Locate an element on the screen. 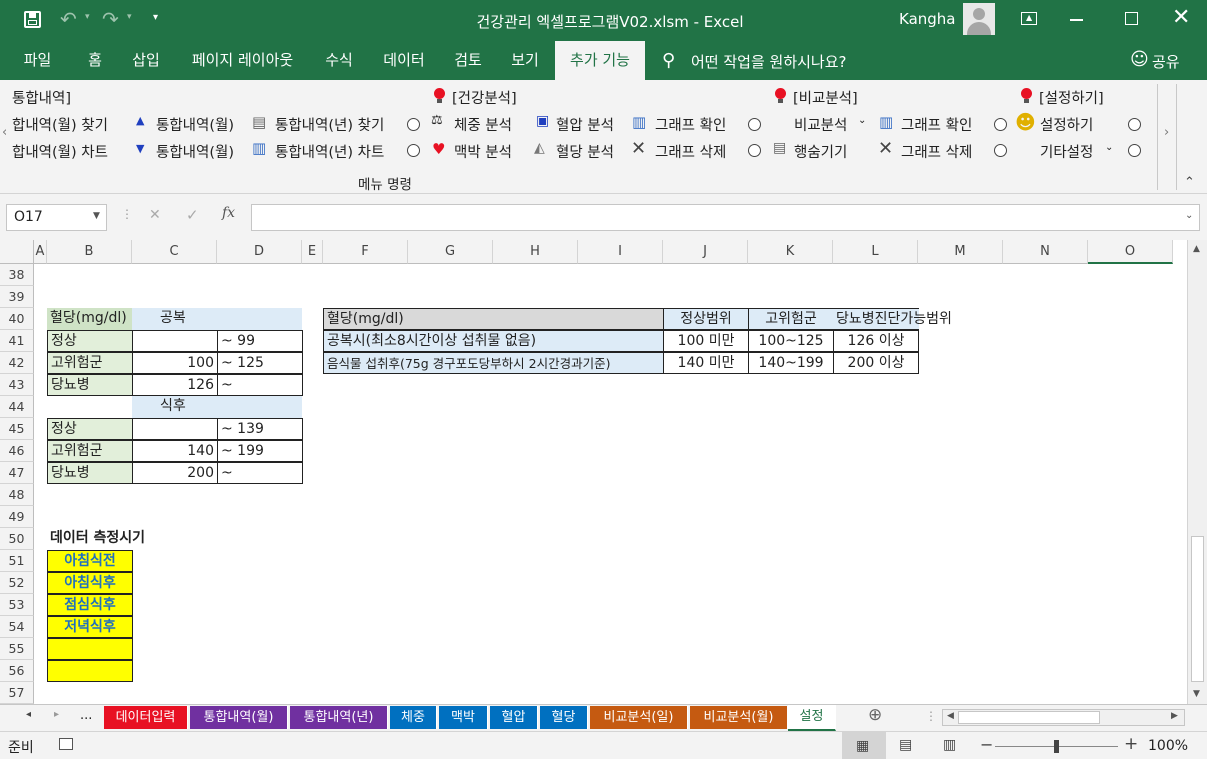 The width and height of the screenshot is (1207, 759). tab-page-layout: 페이지 레이아웃 is located at coordinates (242, 60).